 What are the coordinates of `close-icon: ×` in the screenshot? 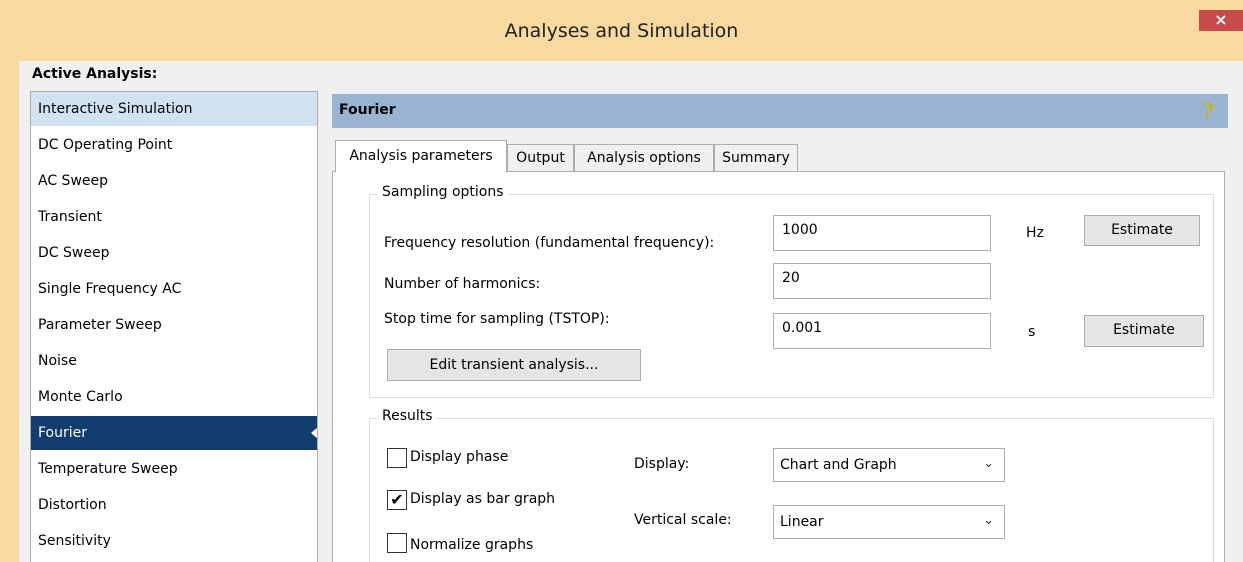 It's located at (1221, 19).